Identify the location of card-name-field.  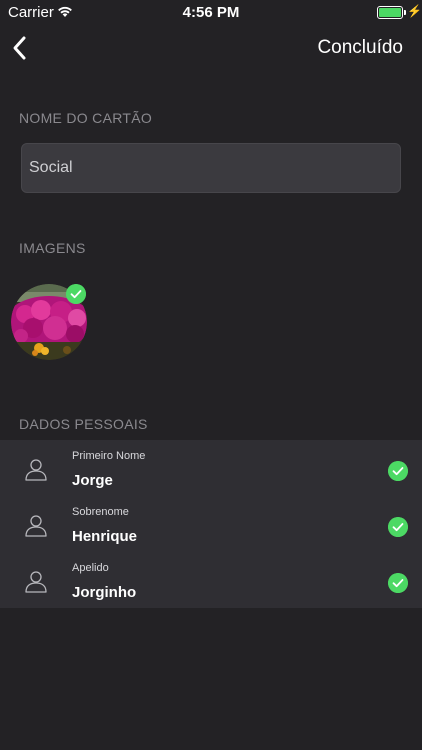
(211, 168).